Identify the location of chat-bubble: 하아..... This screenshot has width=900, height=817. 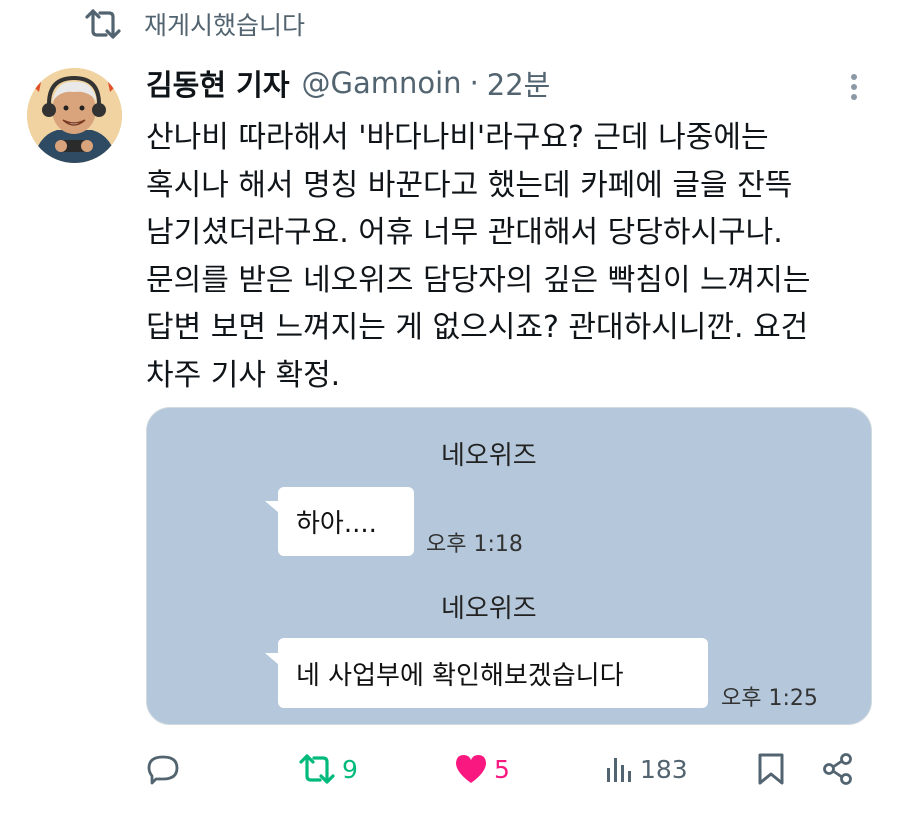
(346, 521).